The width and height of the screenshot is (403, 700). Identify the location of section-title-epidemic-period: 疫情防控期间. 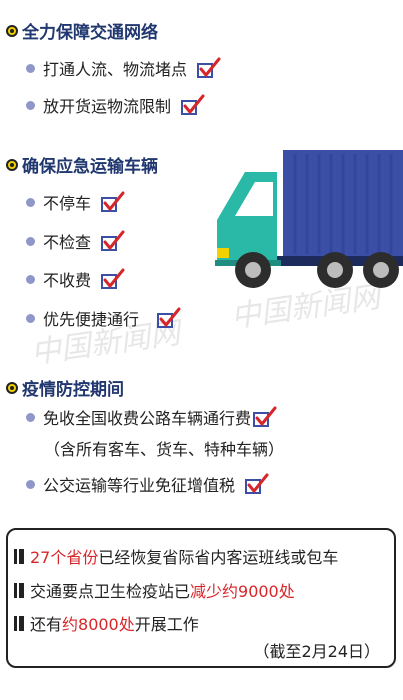
(65, 387).